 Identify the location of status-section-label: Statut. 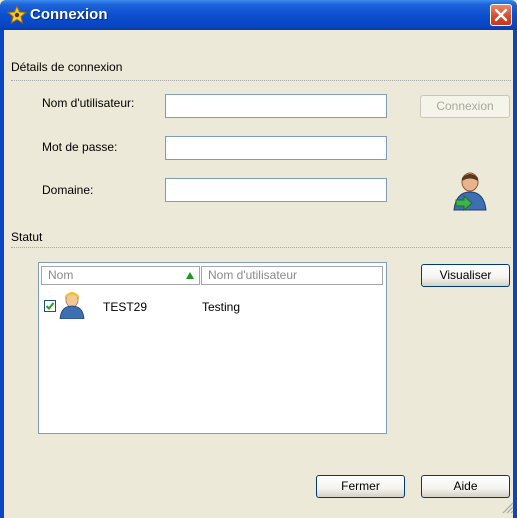
(27, 237).